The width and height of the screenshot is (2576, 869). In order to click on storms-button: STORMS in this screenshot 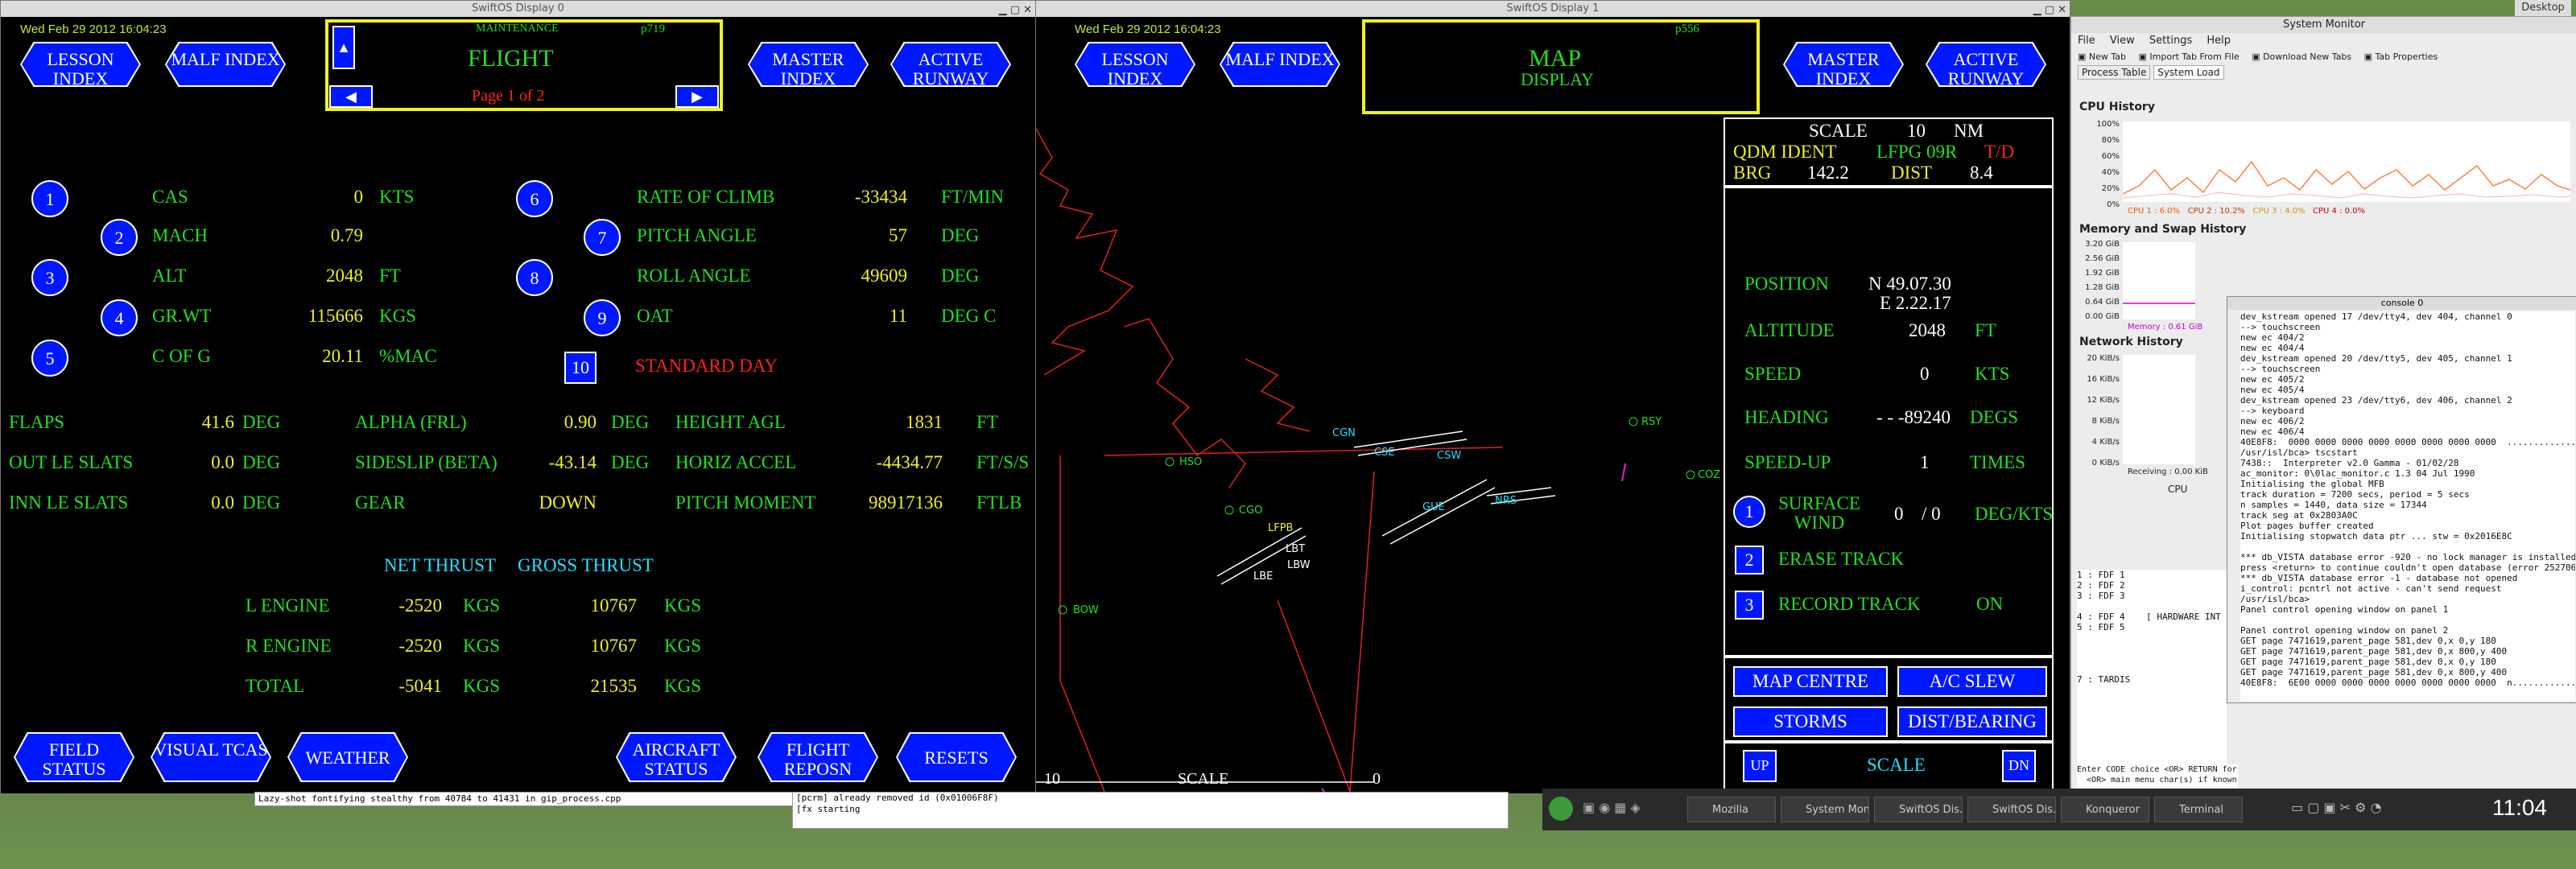, I will do `click(1810, 721)`.